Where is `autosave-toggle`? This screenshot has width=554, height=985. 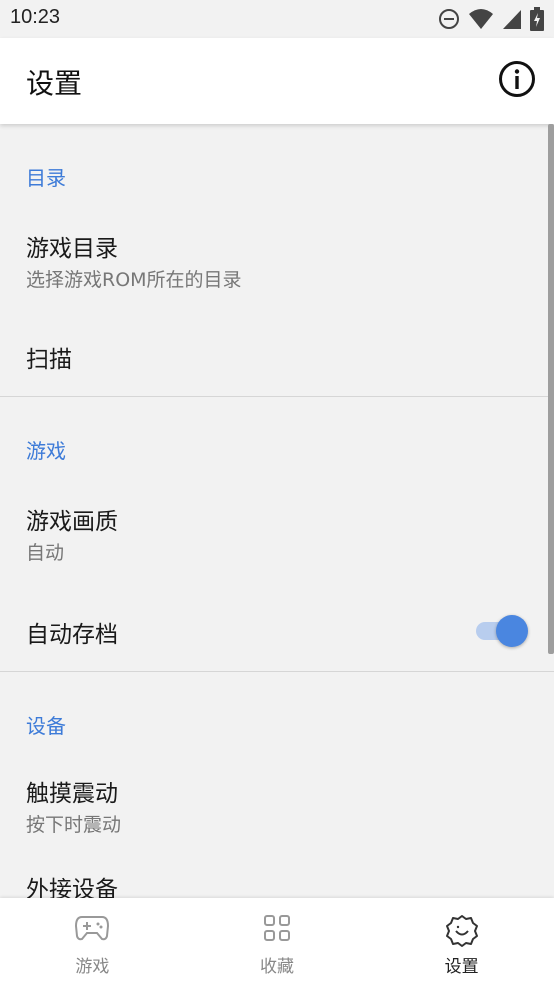
autosave-toggle is located at coordinates (502, 631).